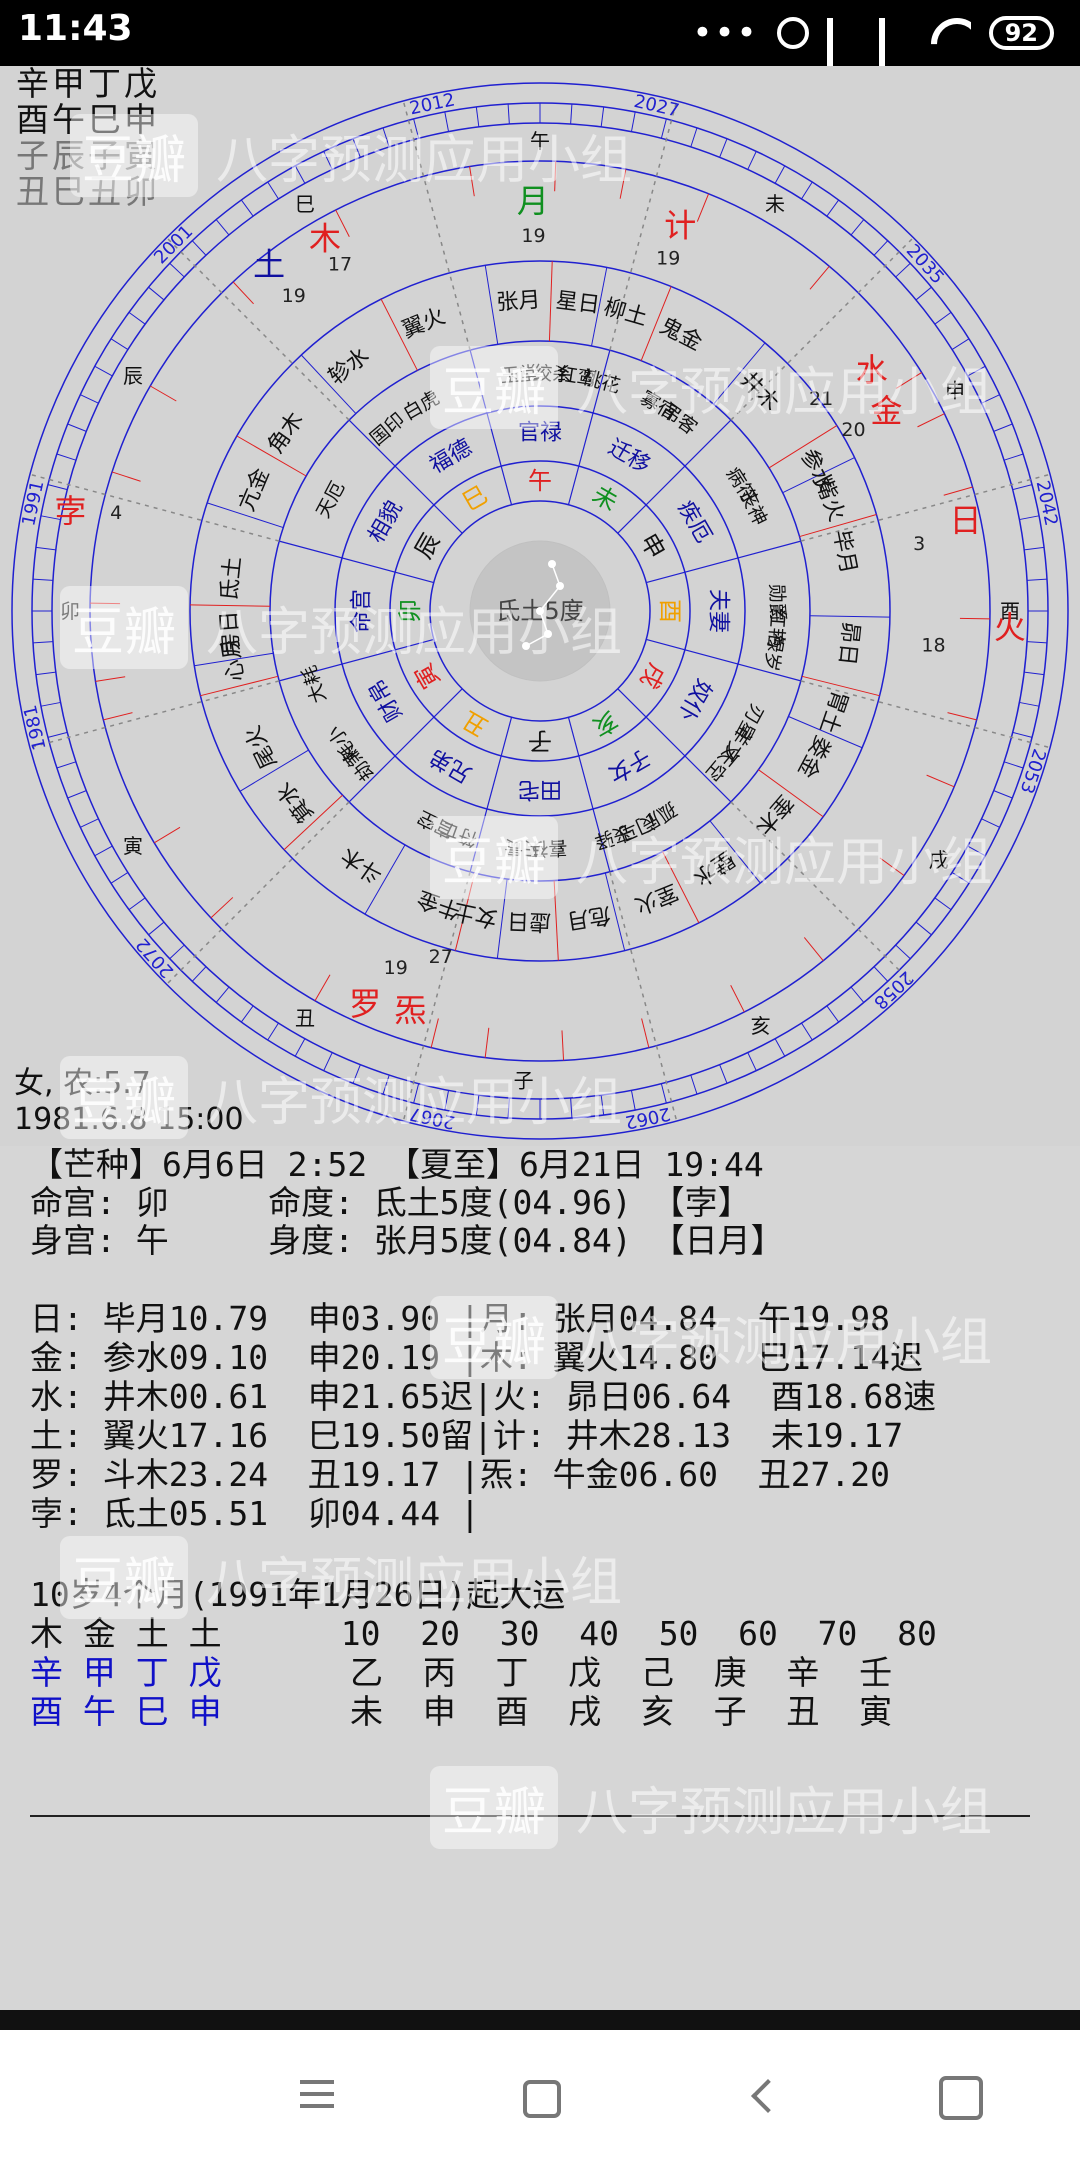 This screenshot has width=1080, height=2160. Describe the element at coordinates (231, 578) in the screenshot. I see `mansion-label: 氐土` at that location.